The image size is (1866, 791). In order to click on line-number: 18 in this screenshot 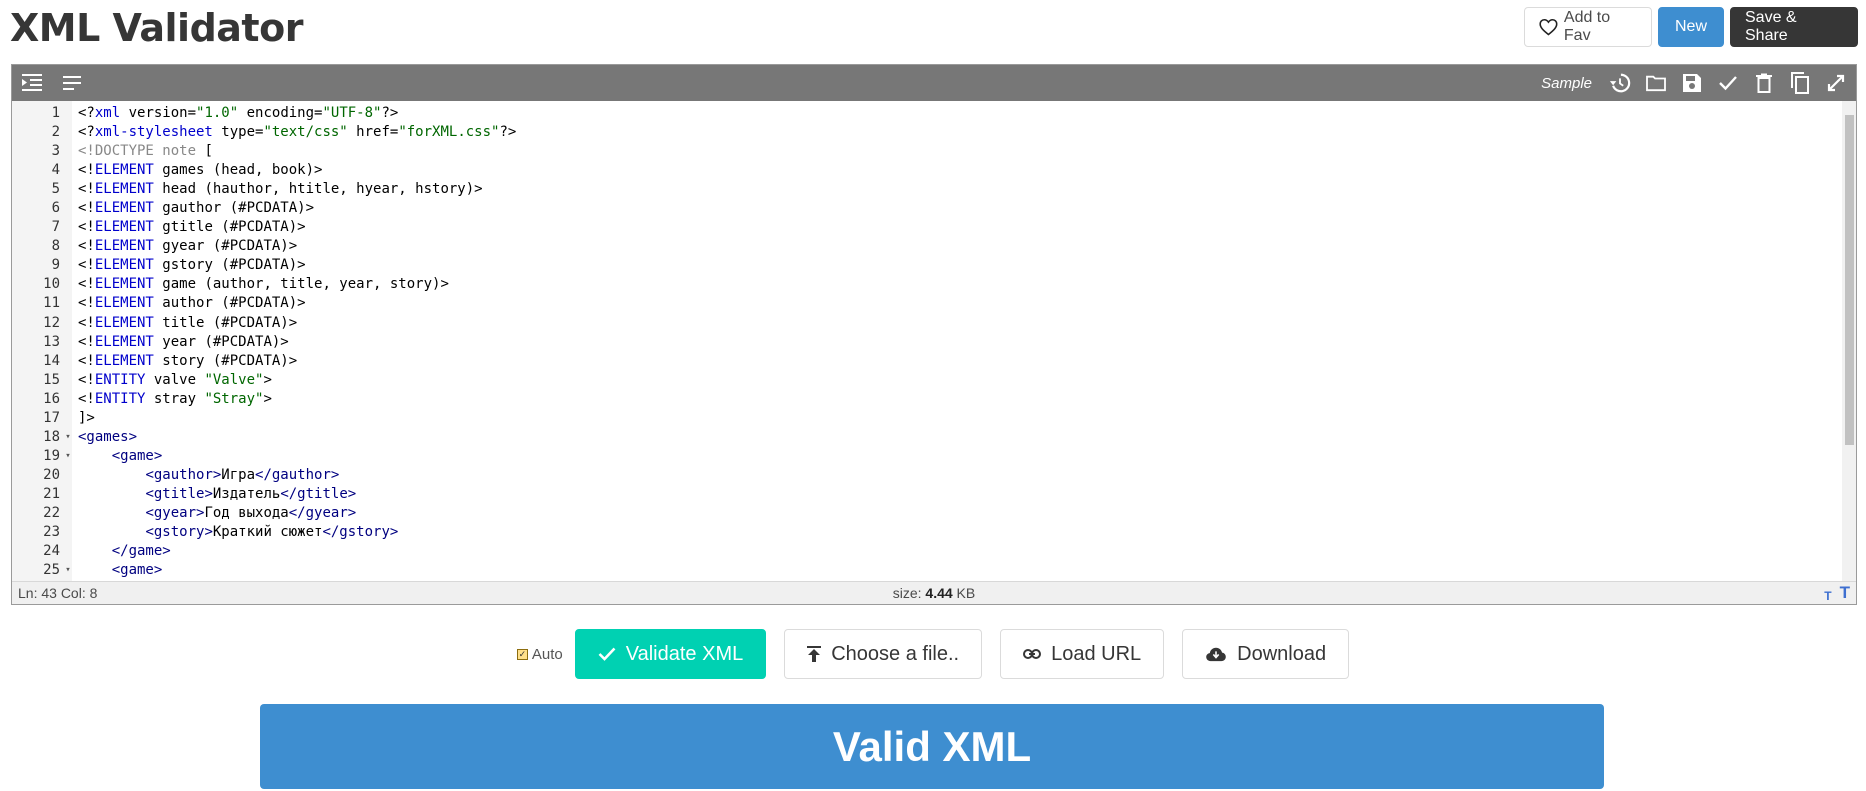, I will do `click(51, 436)`.